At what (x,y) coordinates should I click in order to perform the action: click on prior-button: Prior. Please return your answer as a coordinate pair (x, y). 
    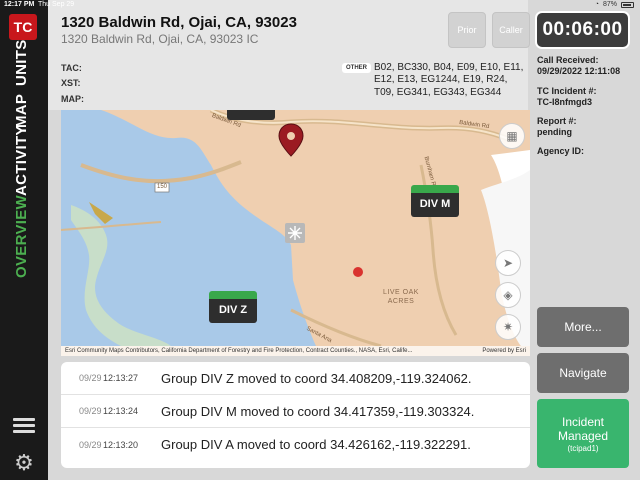
    Looking at the image, I should click on (467, 30).